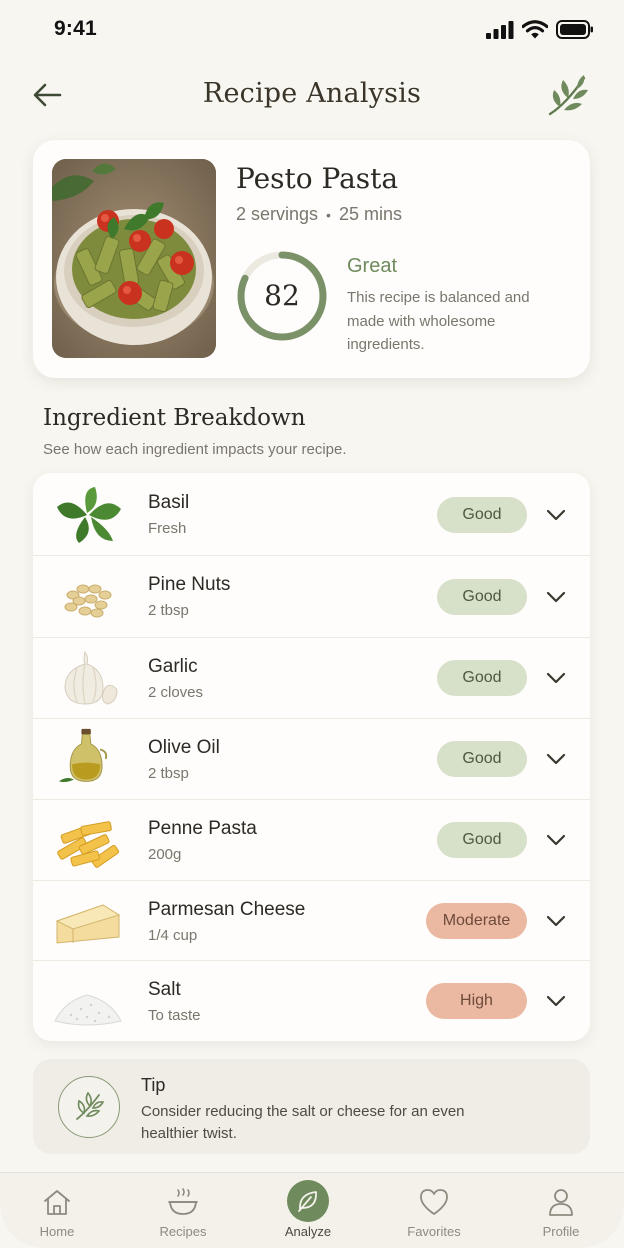  What do you see at coordinates (75, 28) in the screenshot?
I see `status-time: 9:41` at bounding box center [75, 28].